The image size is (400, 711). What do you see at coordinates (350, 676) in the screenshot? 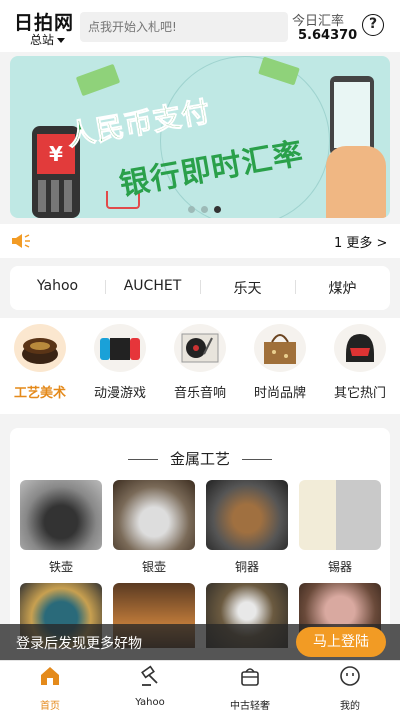
I see `smiley-icon` at bounding box center [350, 676].